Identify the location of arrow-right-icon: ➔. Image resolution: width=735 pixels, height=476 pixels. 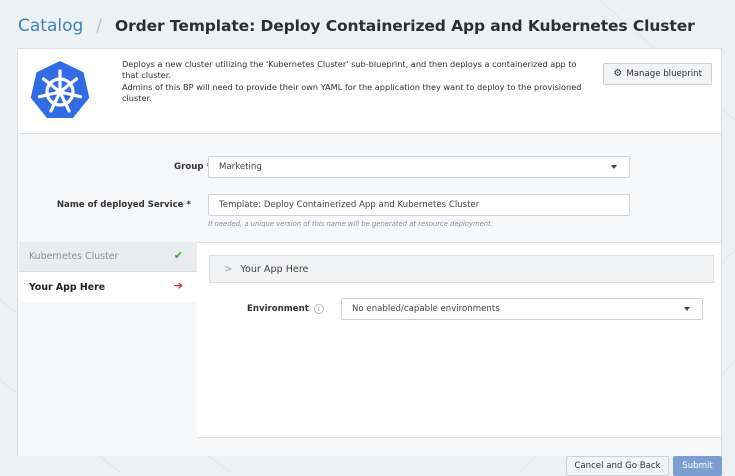
(178, 285).